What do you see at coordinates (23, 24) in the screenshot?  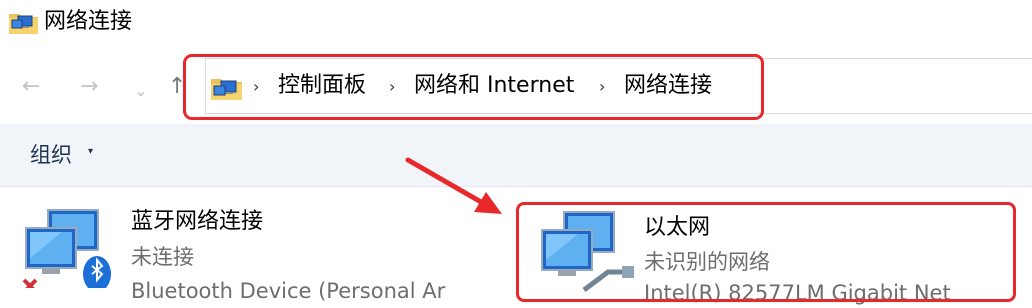 I see `network-folder-icon` at bounding box center [23, 24].